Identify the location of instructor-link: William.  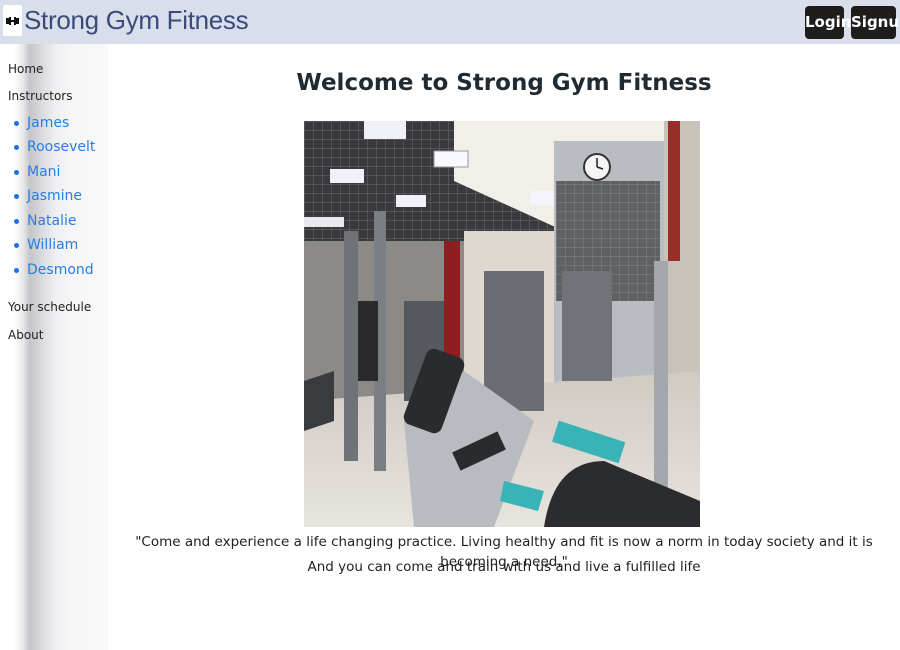
(46, 245).